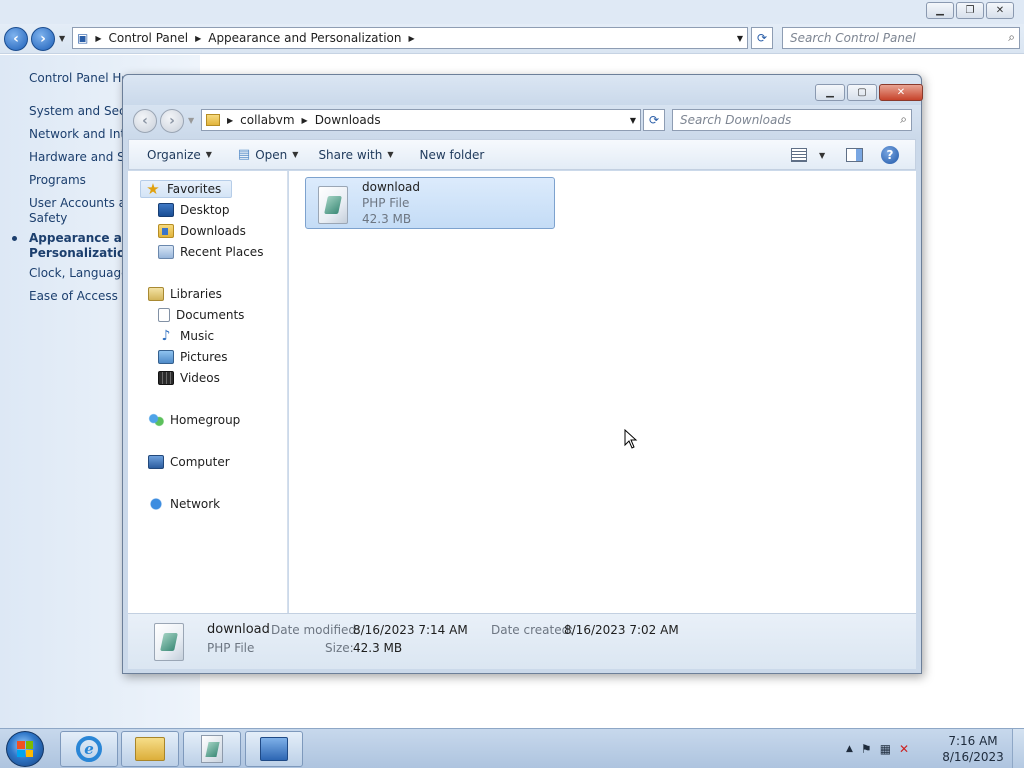  I want to click on preview-pane-icon, so click(854, 155).